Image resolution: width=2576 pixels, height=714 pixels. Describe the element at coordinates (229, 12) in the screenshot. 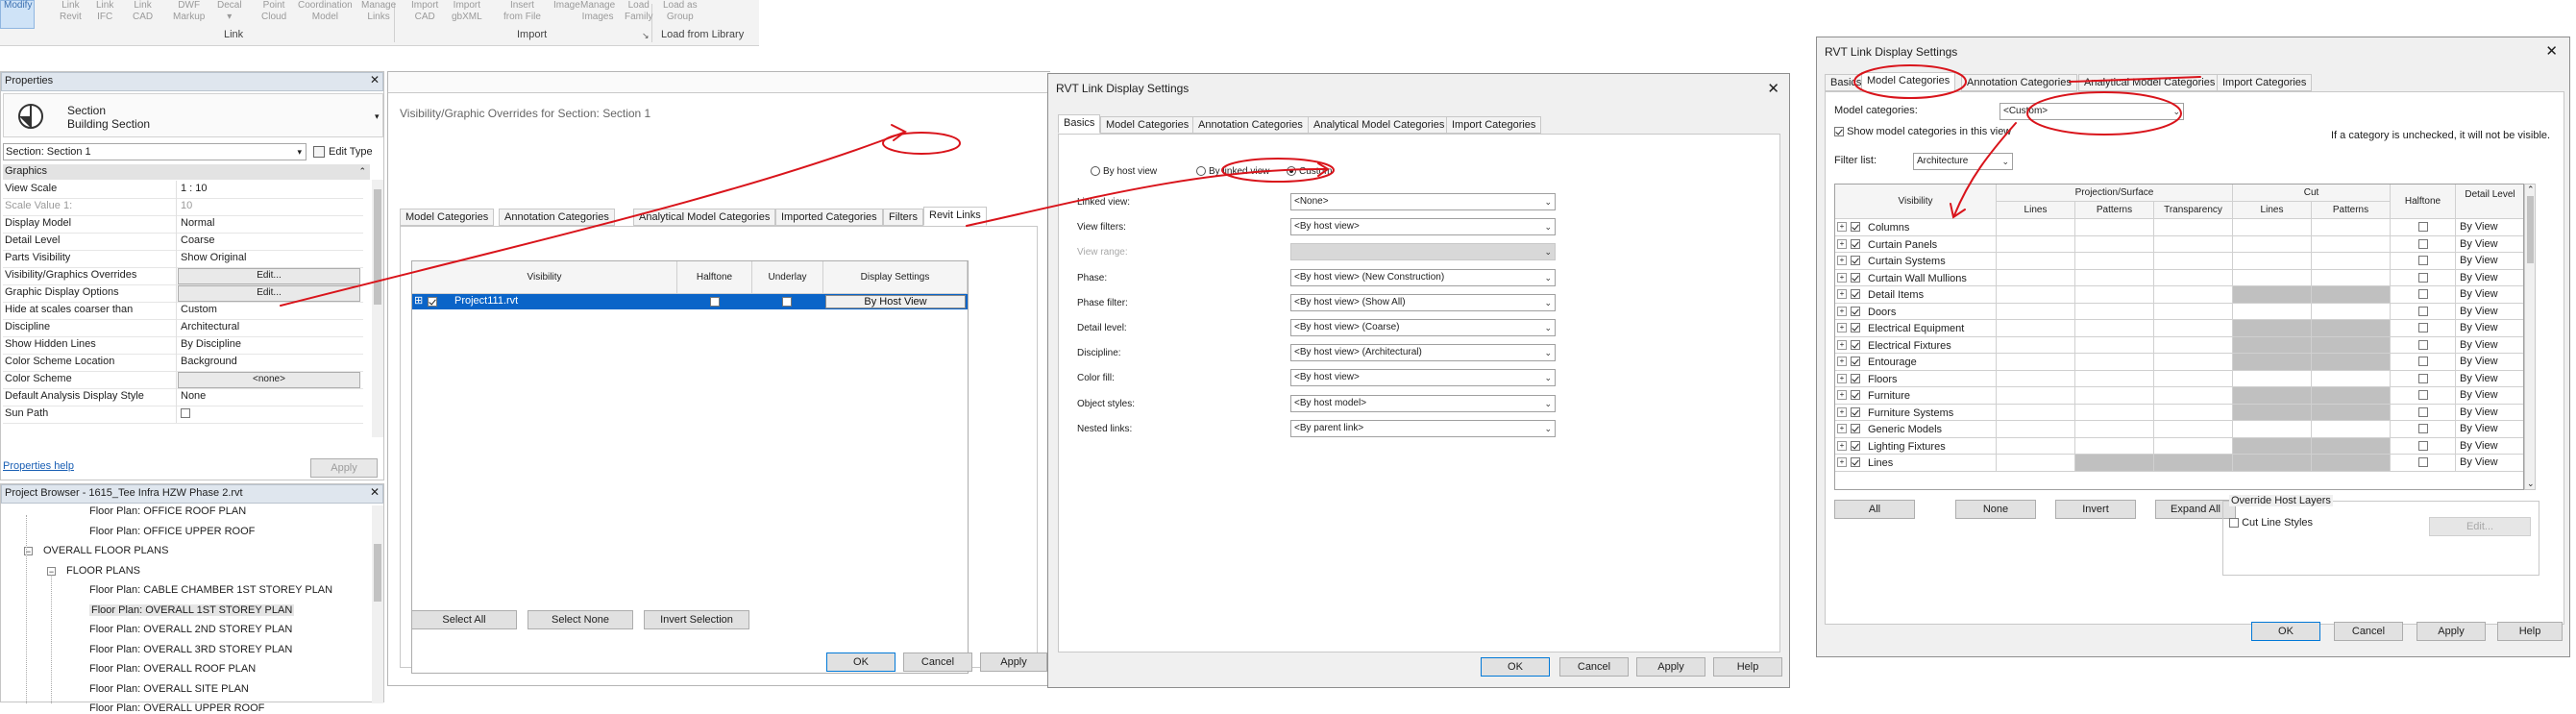

I see `decal-button: Decal ▾` at that location.